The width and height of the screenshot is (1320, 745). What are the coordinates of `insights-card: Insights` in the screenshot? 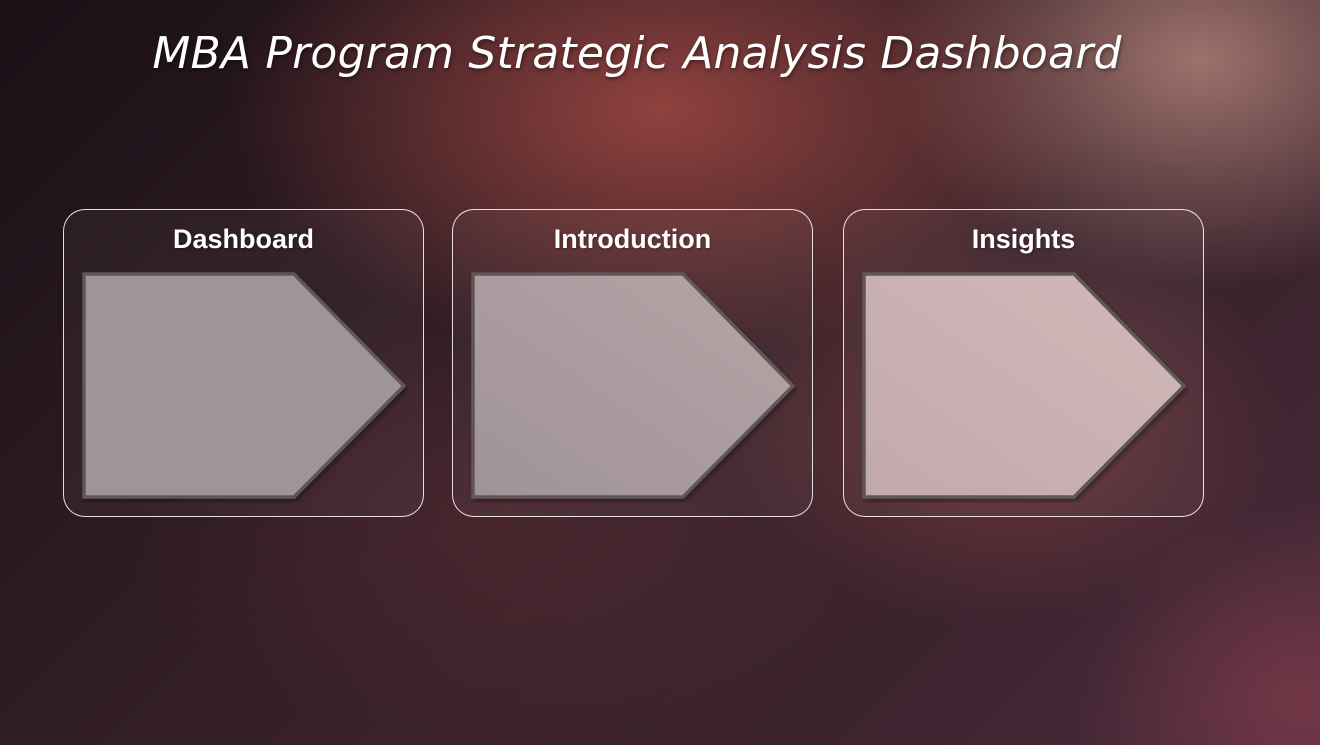 It's located at (1023, 363).